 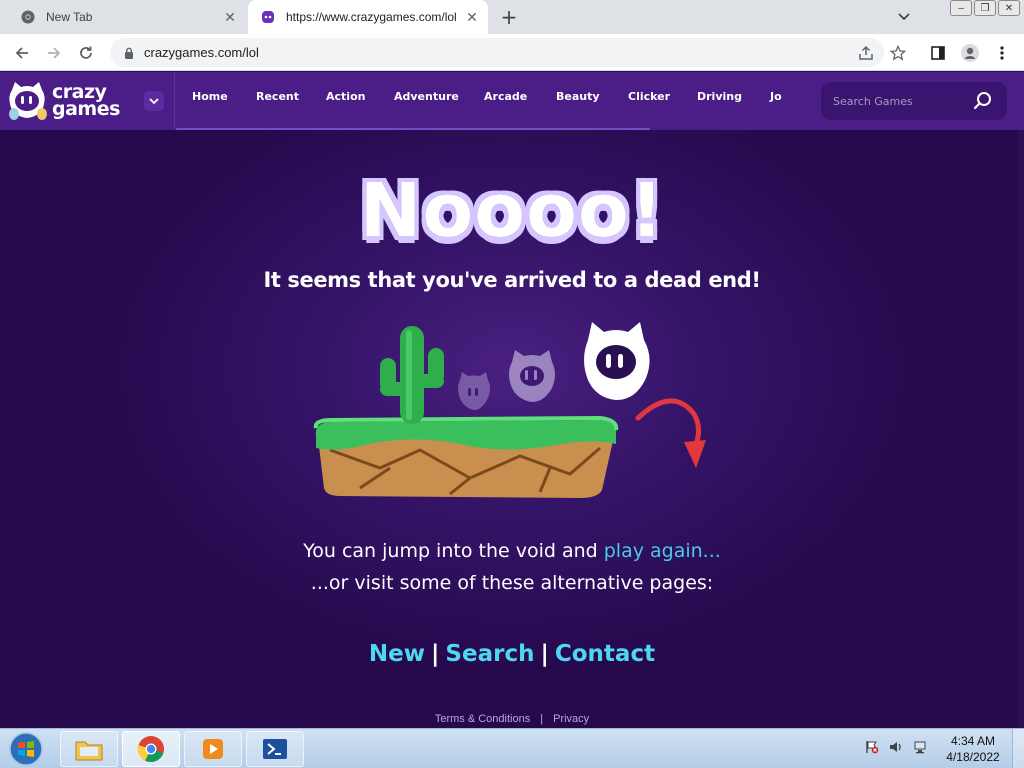 What do you see at coordinates (509, 17) in the screenshot?
I see `new-tab-plus-icon: +` at bounding box center [509, 17].